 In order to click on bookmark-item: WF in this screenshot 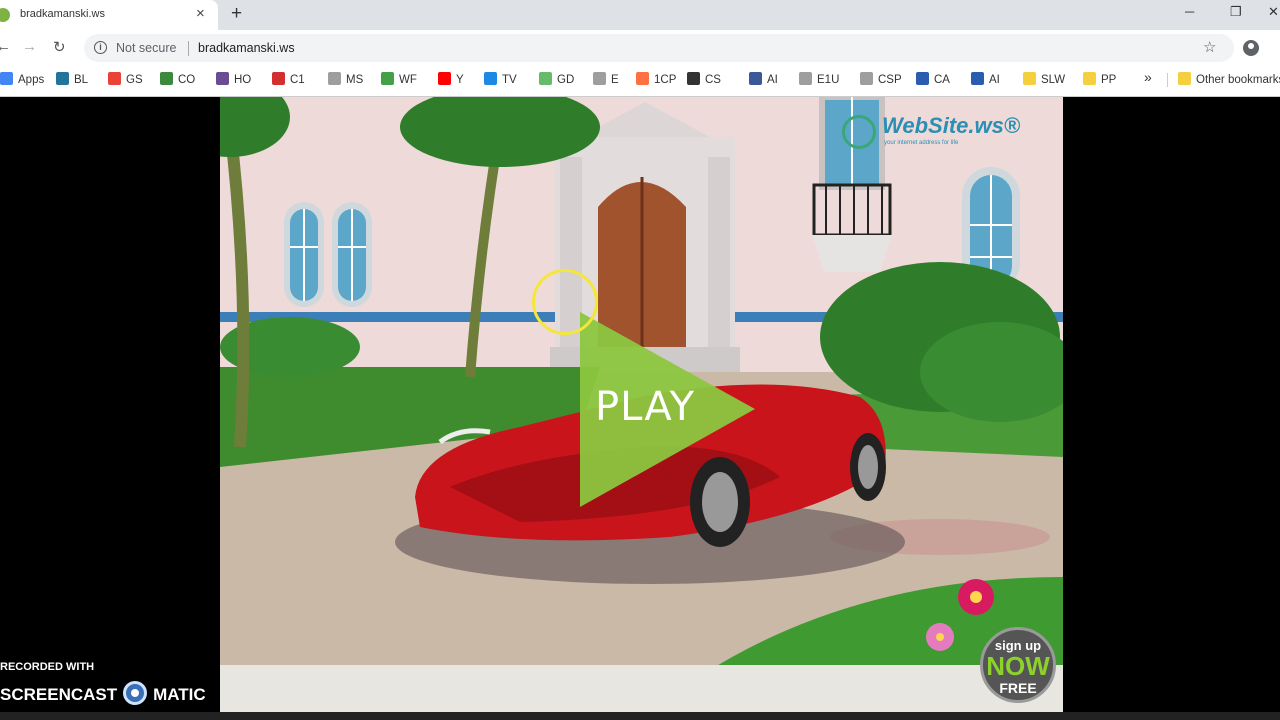, I will do `click(399, 79)`.